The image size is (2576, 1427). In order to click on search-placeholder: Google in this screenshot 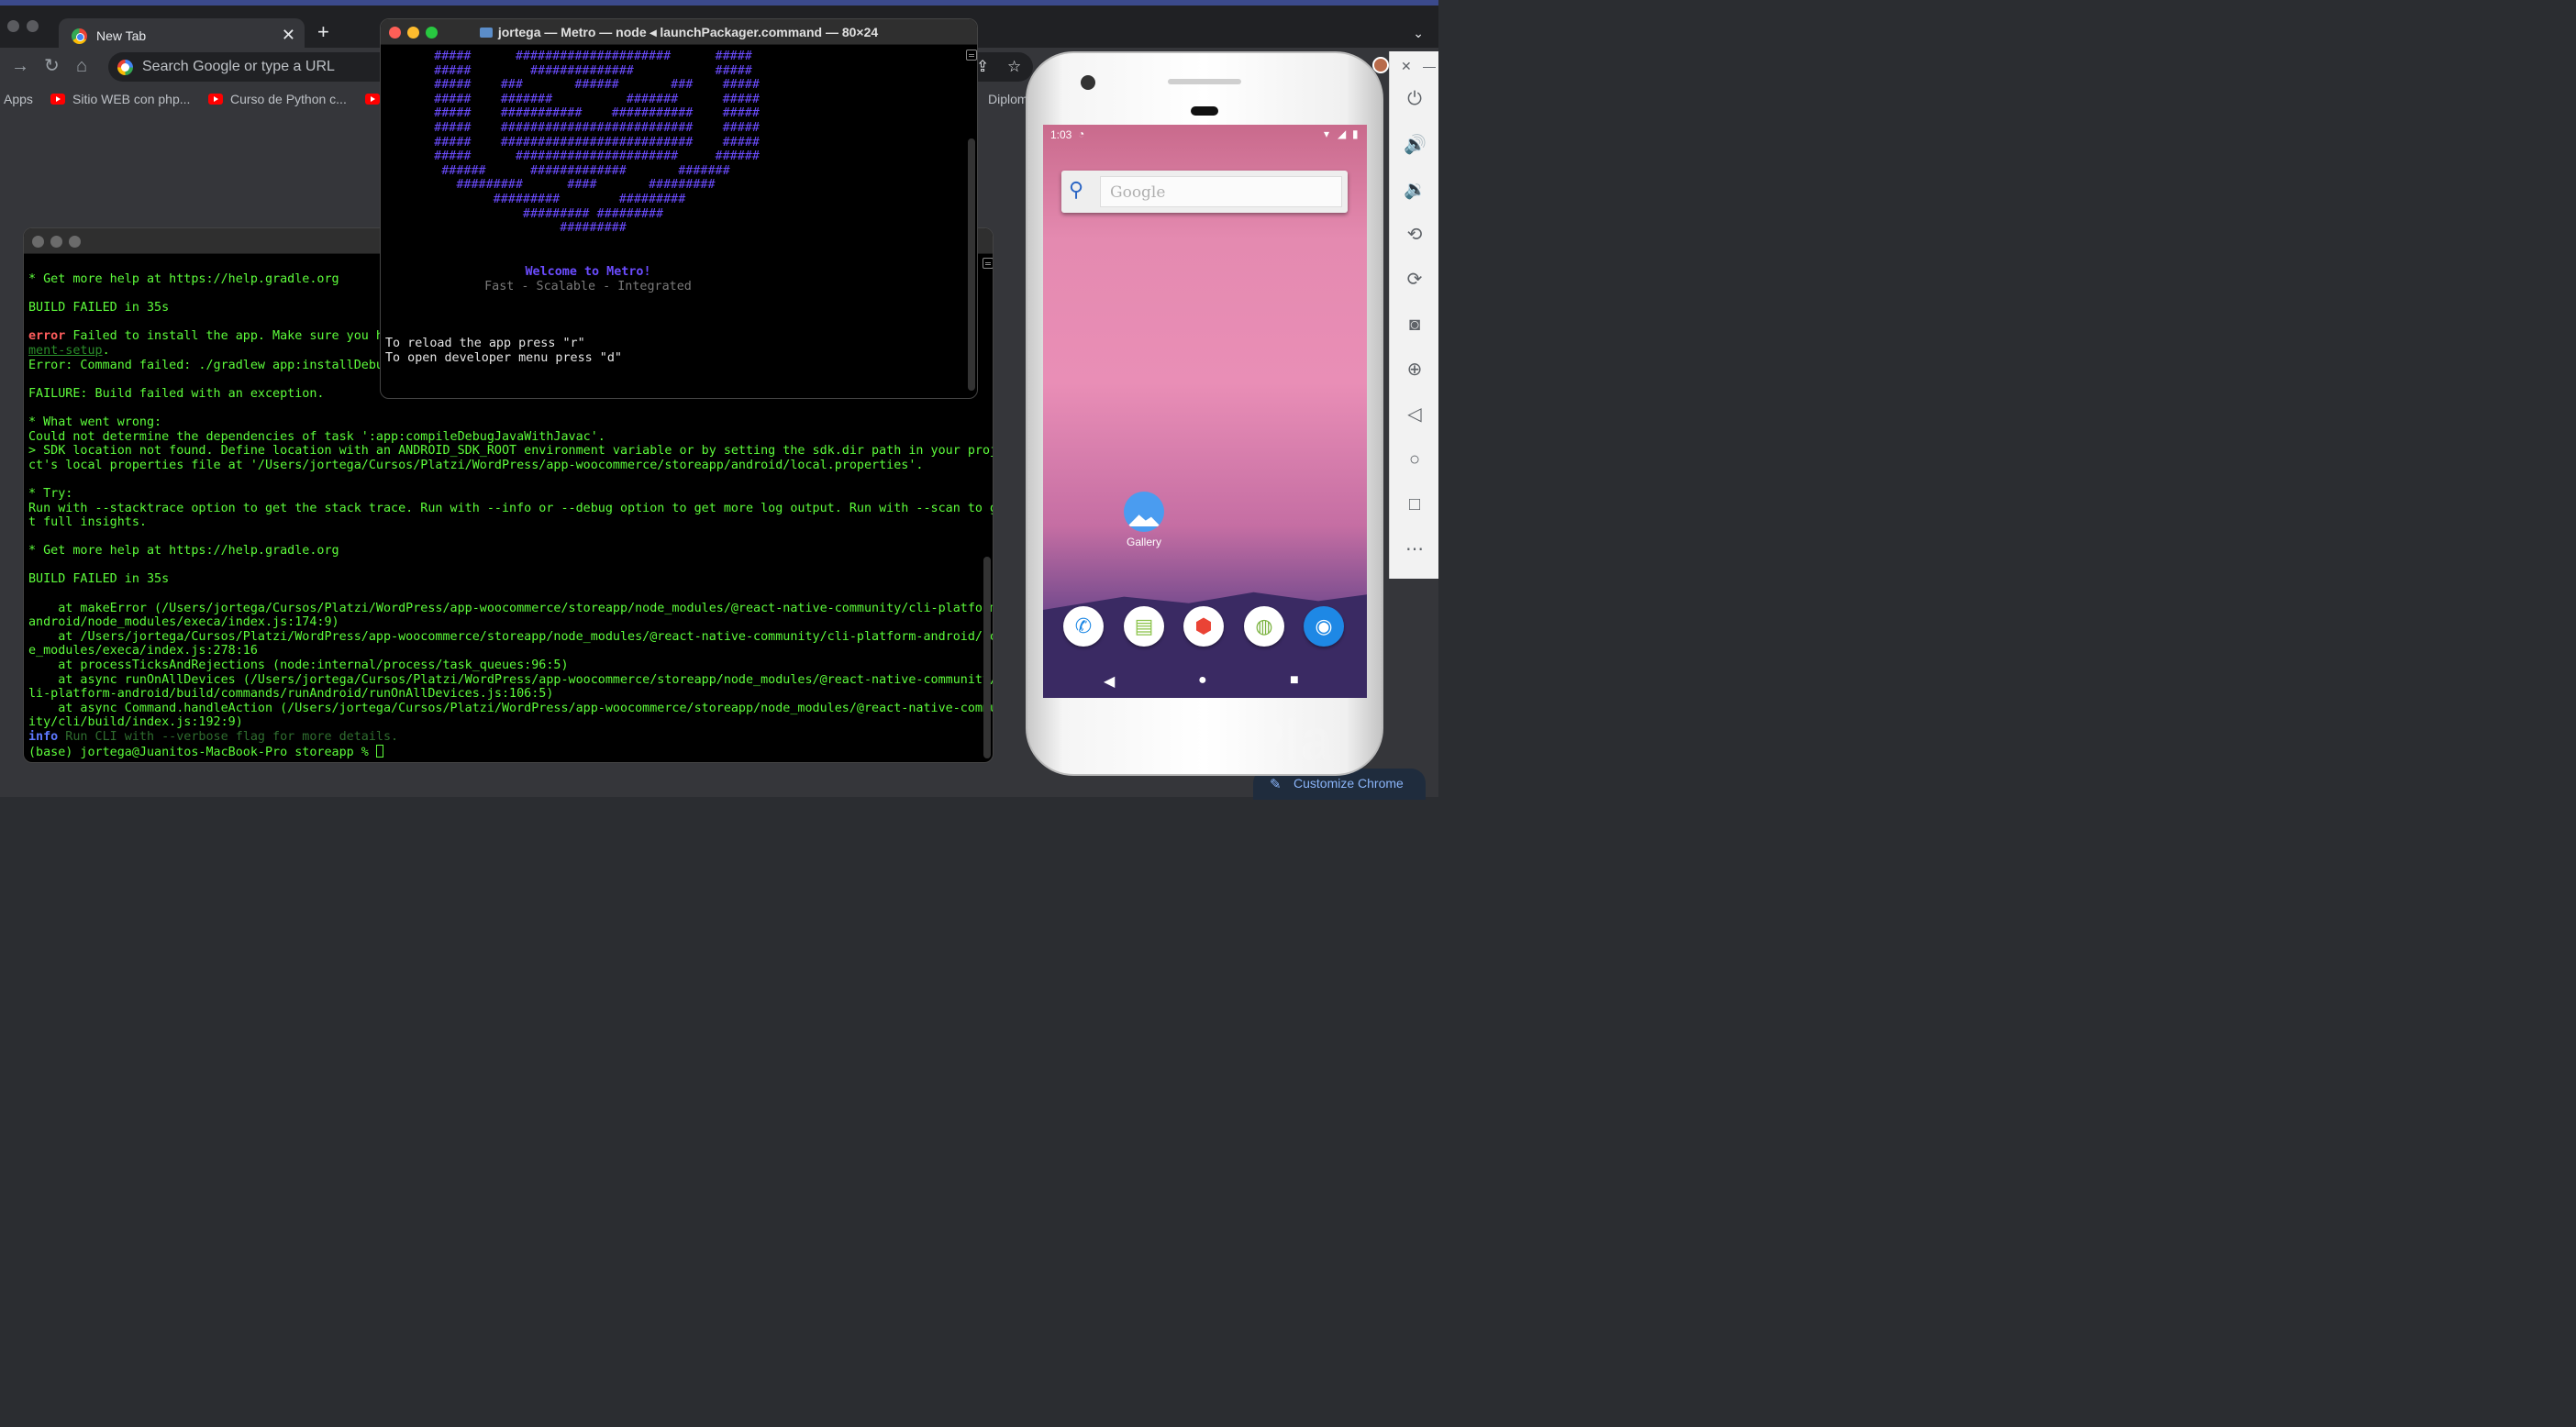, I will do `click(1138, 192)`.